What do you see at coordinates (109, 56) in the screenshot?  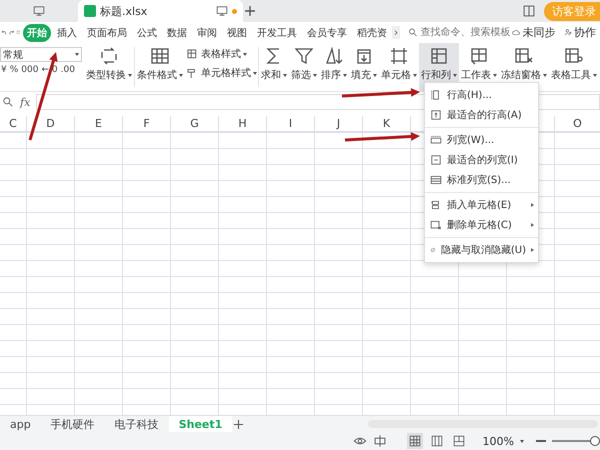 I see `convert-icon` at bounding box center [109, 56].